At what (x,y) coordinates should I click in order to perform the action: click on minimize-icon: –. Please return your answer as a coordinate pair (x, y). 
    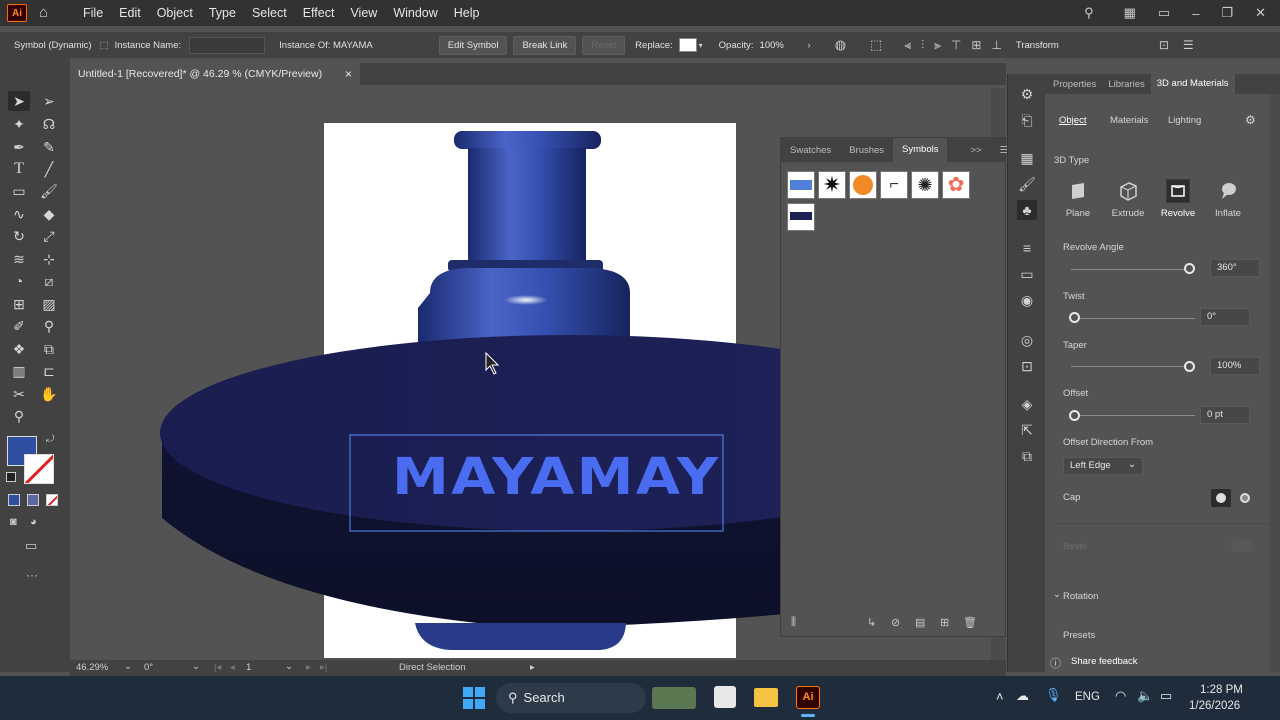
    Looking at the image, I should click on (1195, 13).